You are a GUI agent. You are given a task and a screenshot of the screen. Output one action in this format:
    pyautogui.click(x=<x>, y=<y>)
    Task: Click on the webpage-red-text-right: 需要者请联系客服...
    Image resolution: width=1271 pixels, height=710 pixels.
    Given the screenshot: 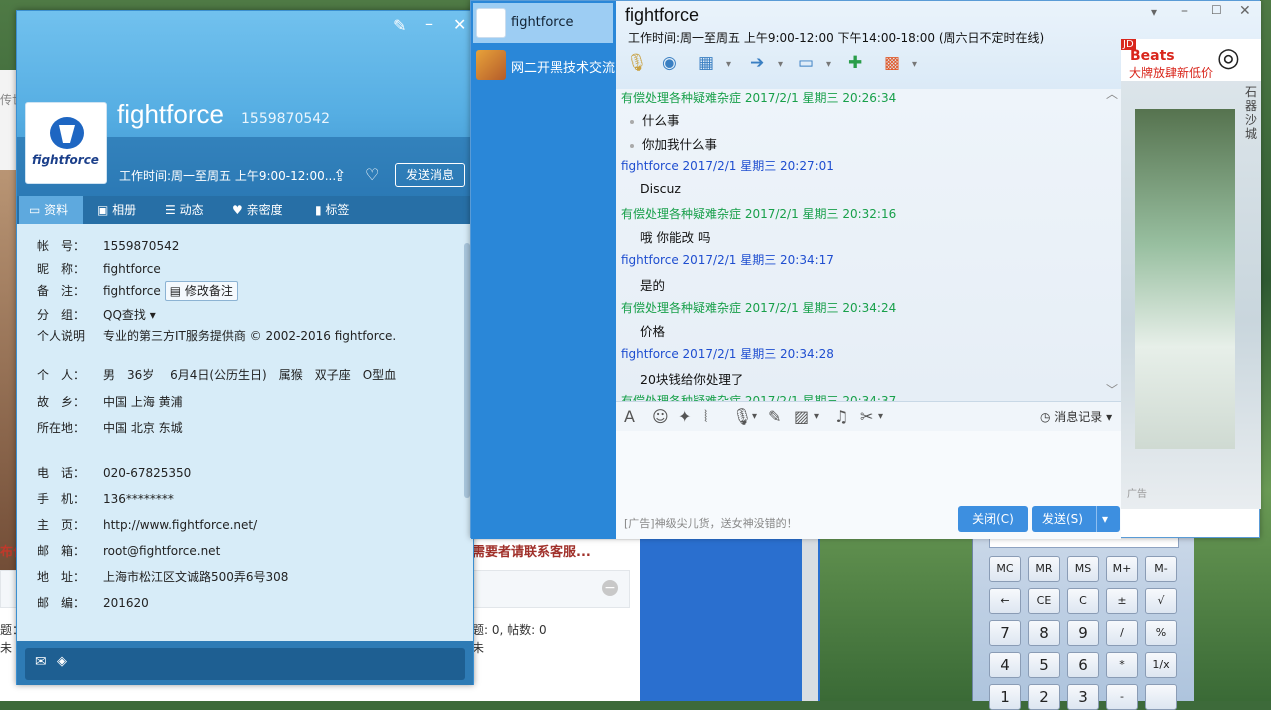 What is the action you would take?
    pyautogui.click(x=531, y=550)
    